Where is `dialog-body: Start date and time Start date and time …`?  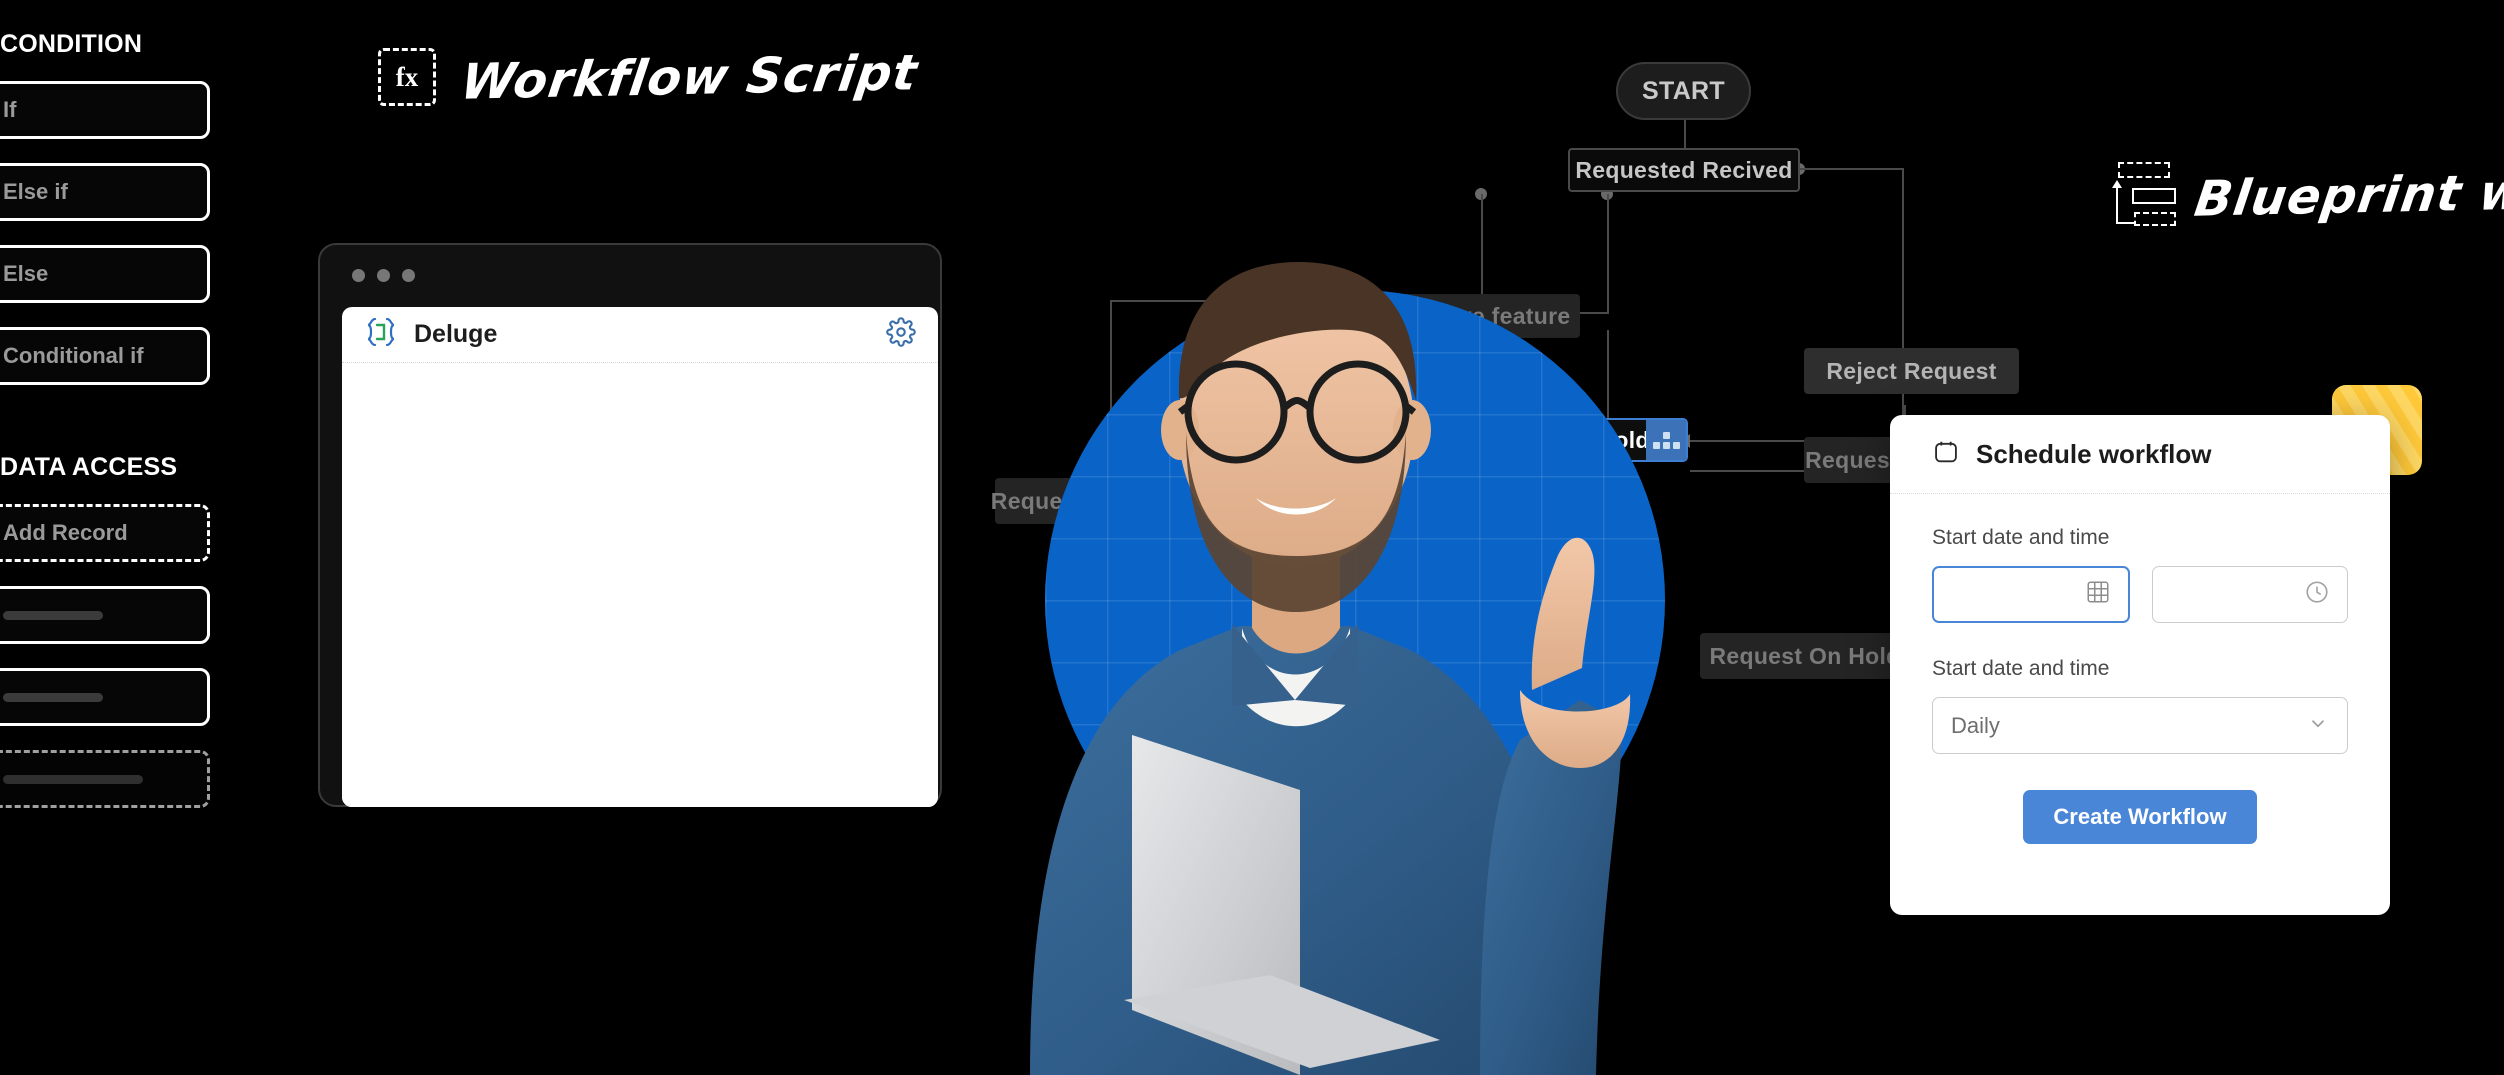
dialog-body: Start date and time Start date and time … is located at coordinates (2140, 669).